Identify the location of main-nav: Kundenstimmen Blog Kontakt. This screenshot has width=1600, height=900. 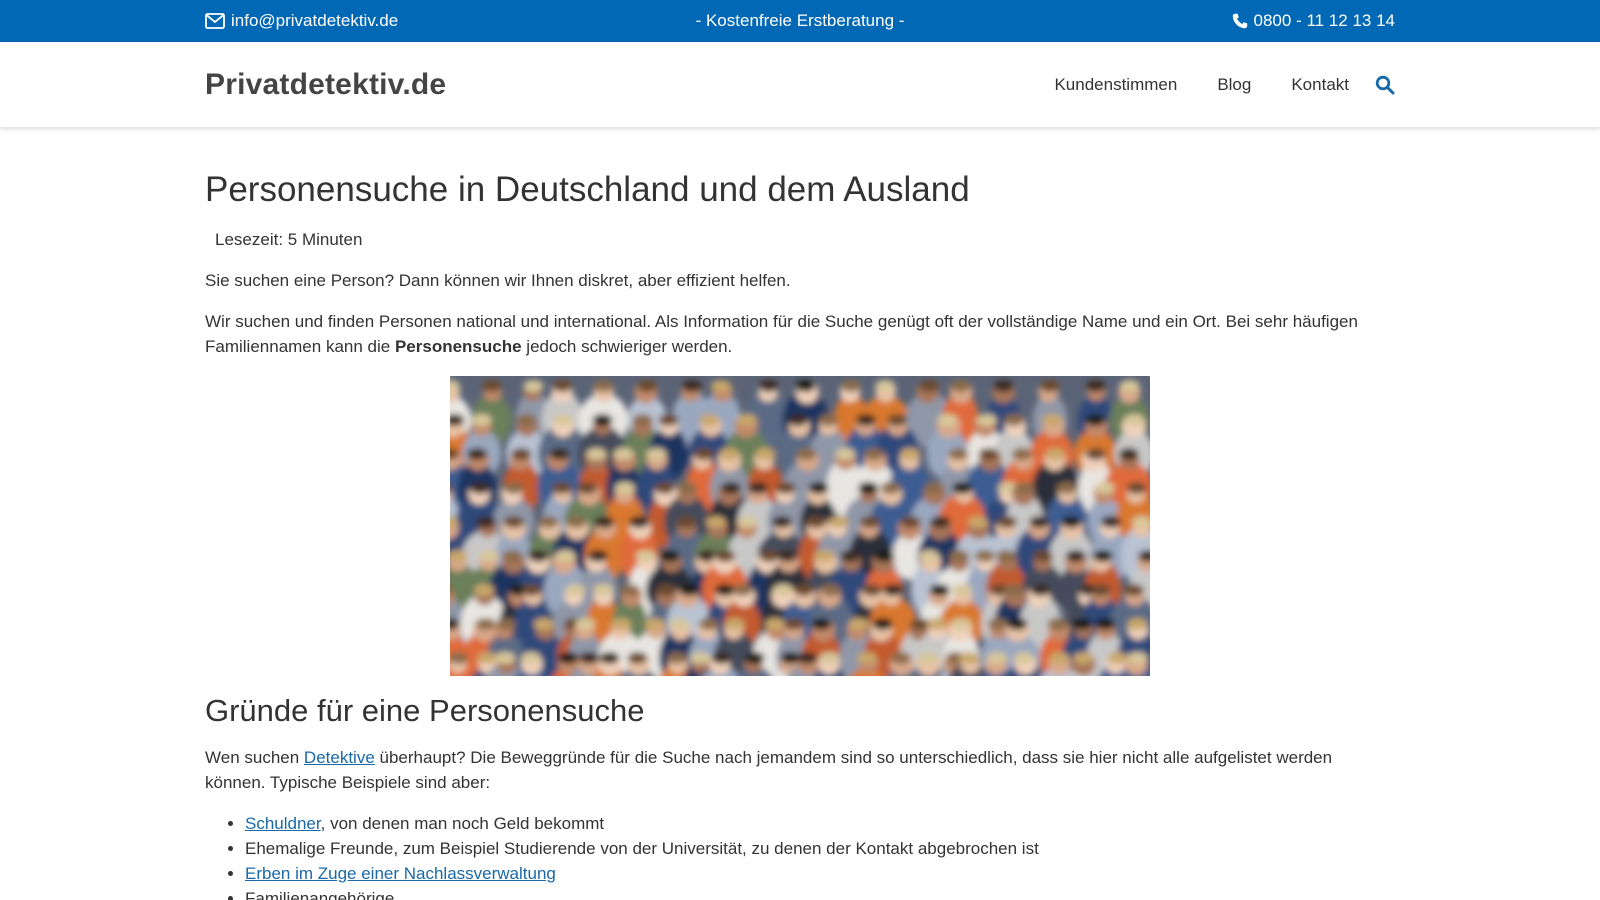
(1224, 85).